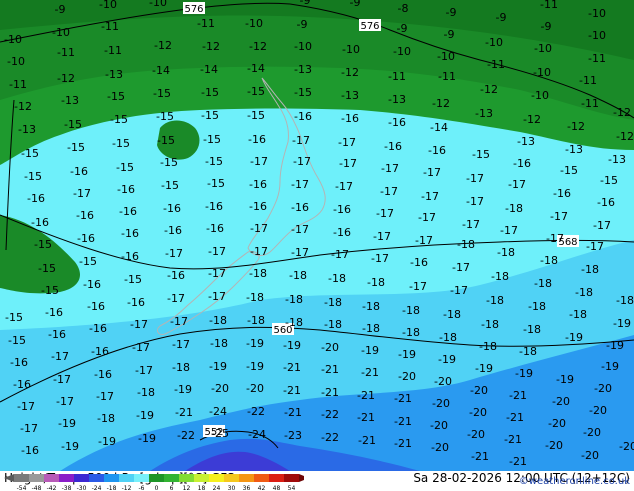  What do you see at coordinates (277, 488) in the screenshot?
I see `colorbar-tick: 48` at bounding box center [277, 488].